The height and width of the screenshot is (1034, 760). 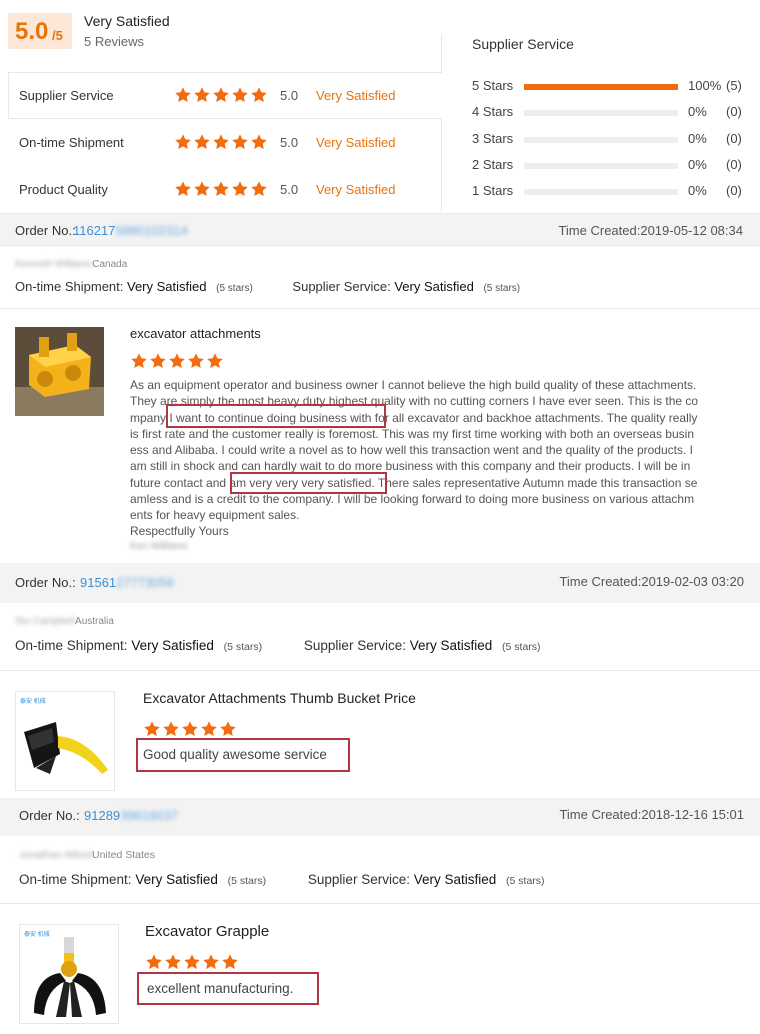 I want to click on thumb-bucket-image-icon, so click(x=66, y=748).